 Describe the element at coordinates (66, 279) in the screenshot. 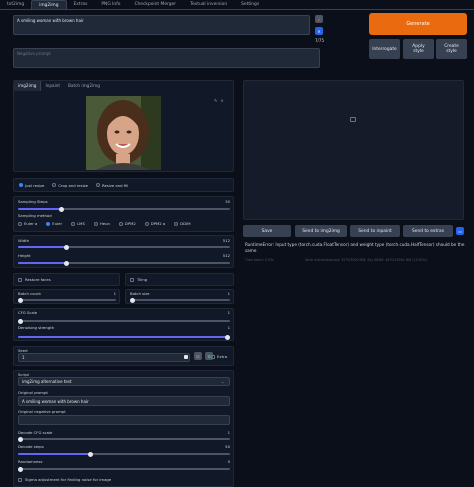

I see `restore-faces-checkbox: Restore faces` at that location.